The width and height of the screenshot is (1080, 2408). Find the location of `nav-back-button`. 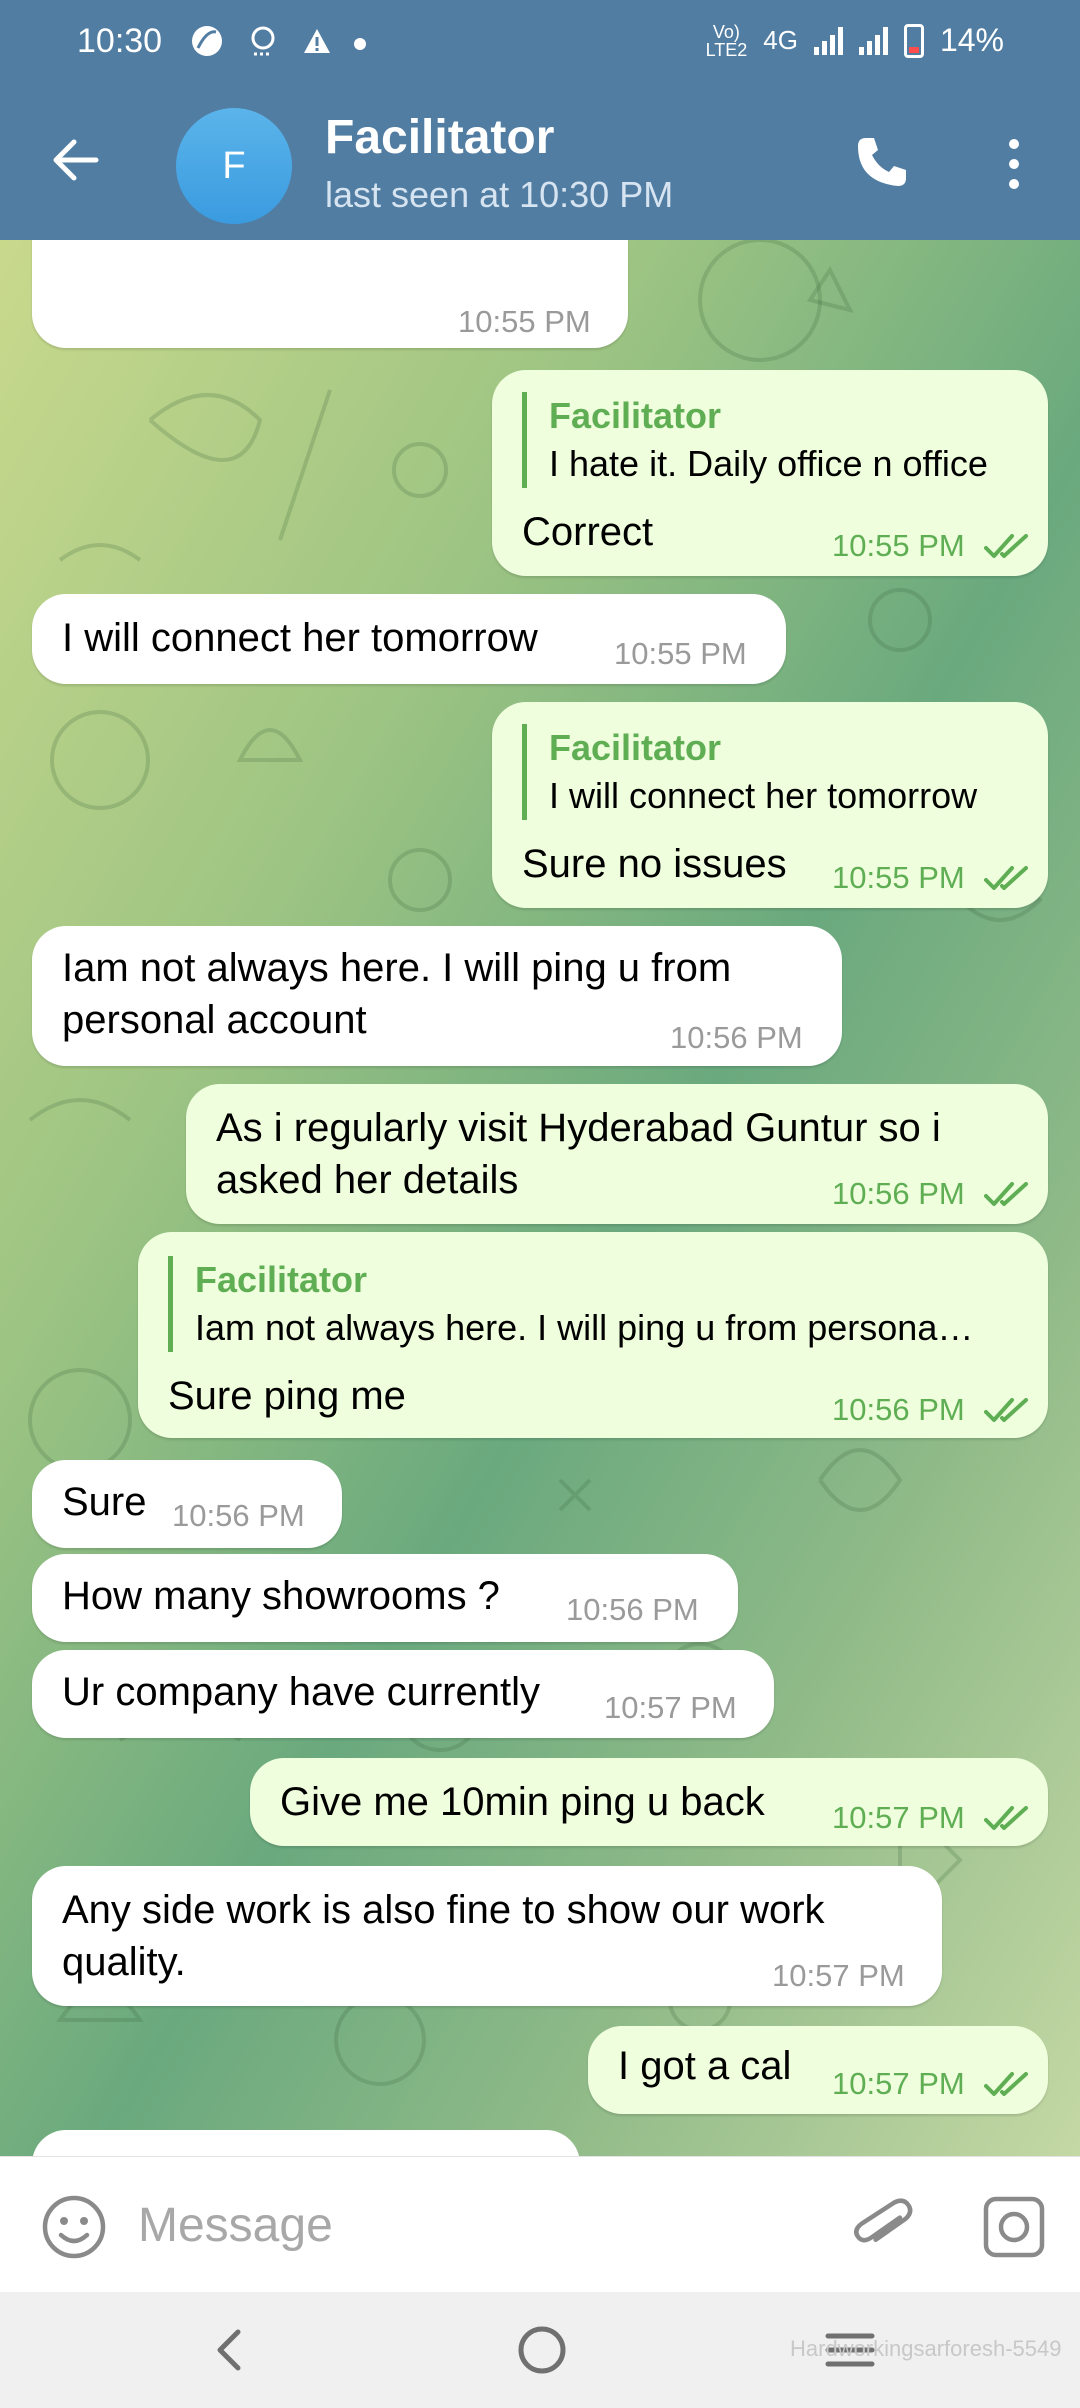

nav-back-button is located at coordinates (230, 2350).